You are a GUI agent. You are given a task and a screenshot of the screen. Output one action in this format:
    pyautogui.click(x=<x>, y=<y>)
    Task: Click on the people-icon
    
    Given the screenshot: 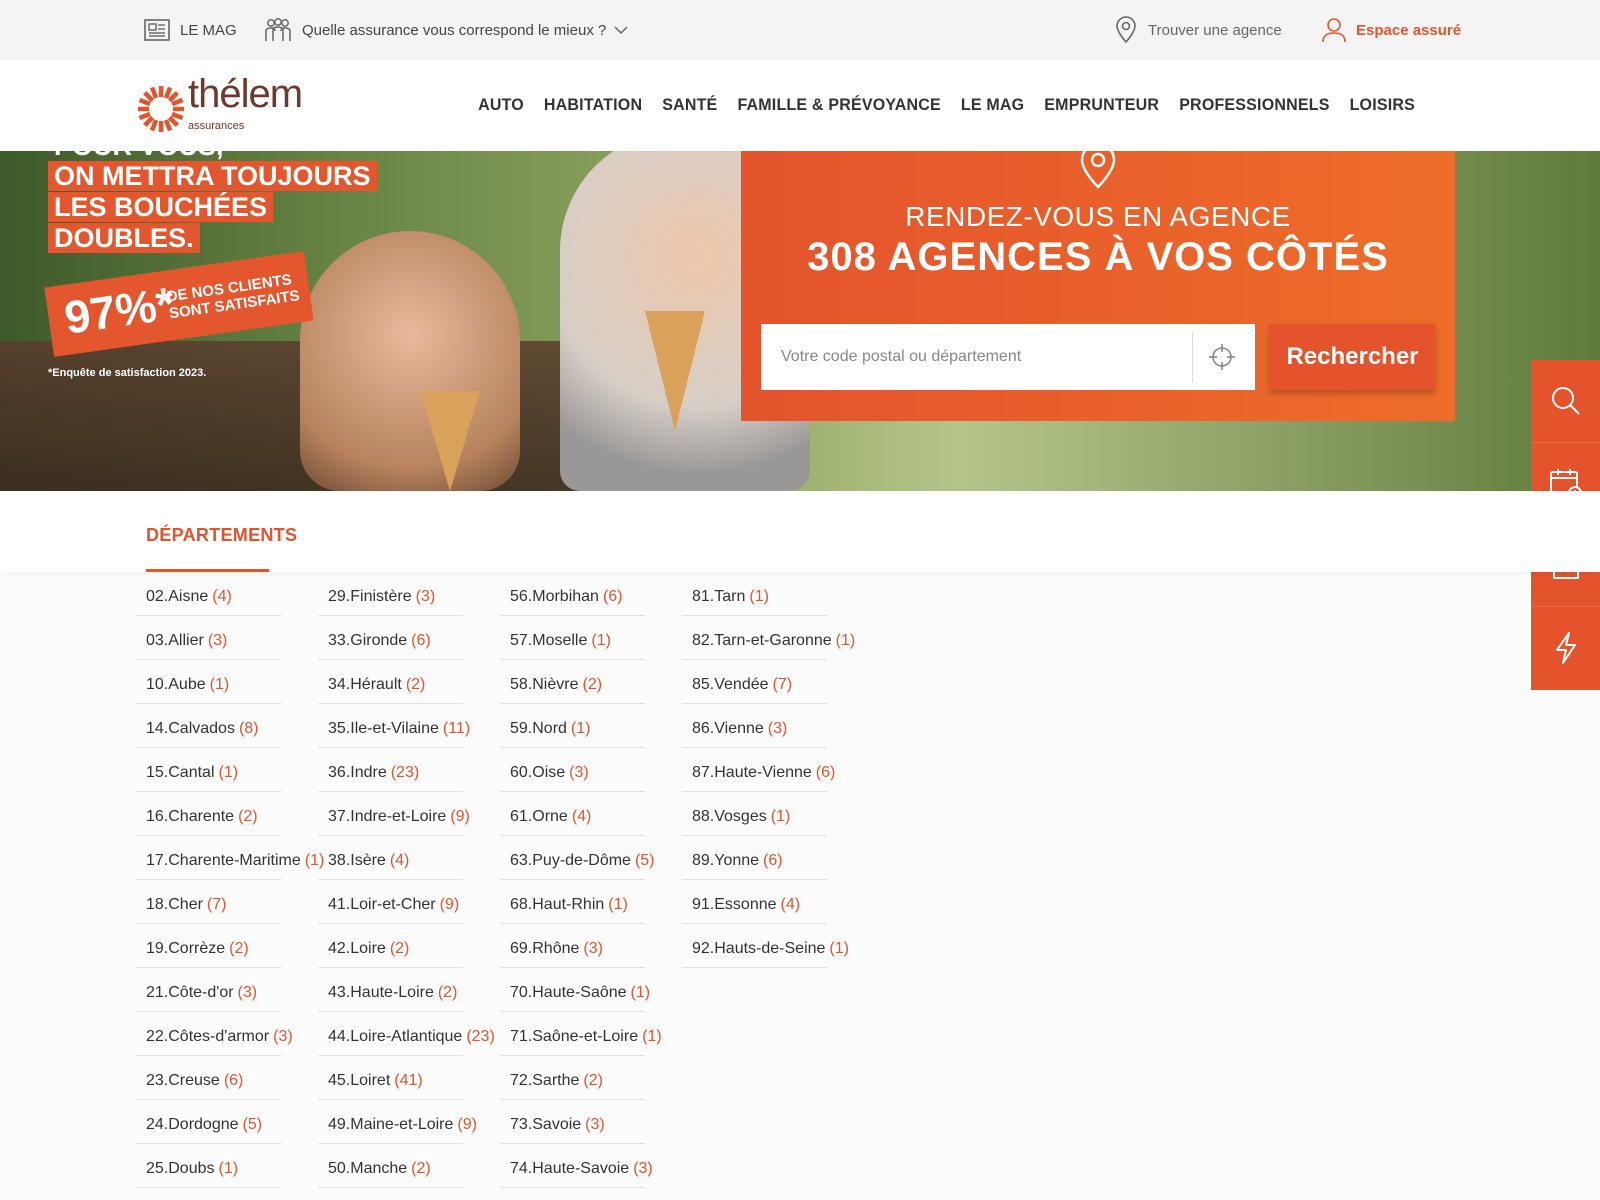 What is the action you would take?
    pyautogui.click(x=278, y=29)
    